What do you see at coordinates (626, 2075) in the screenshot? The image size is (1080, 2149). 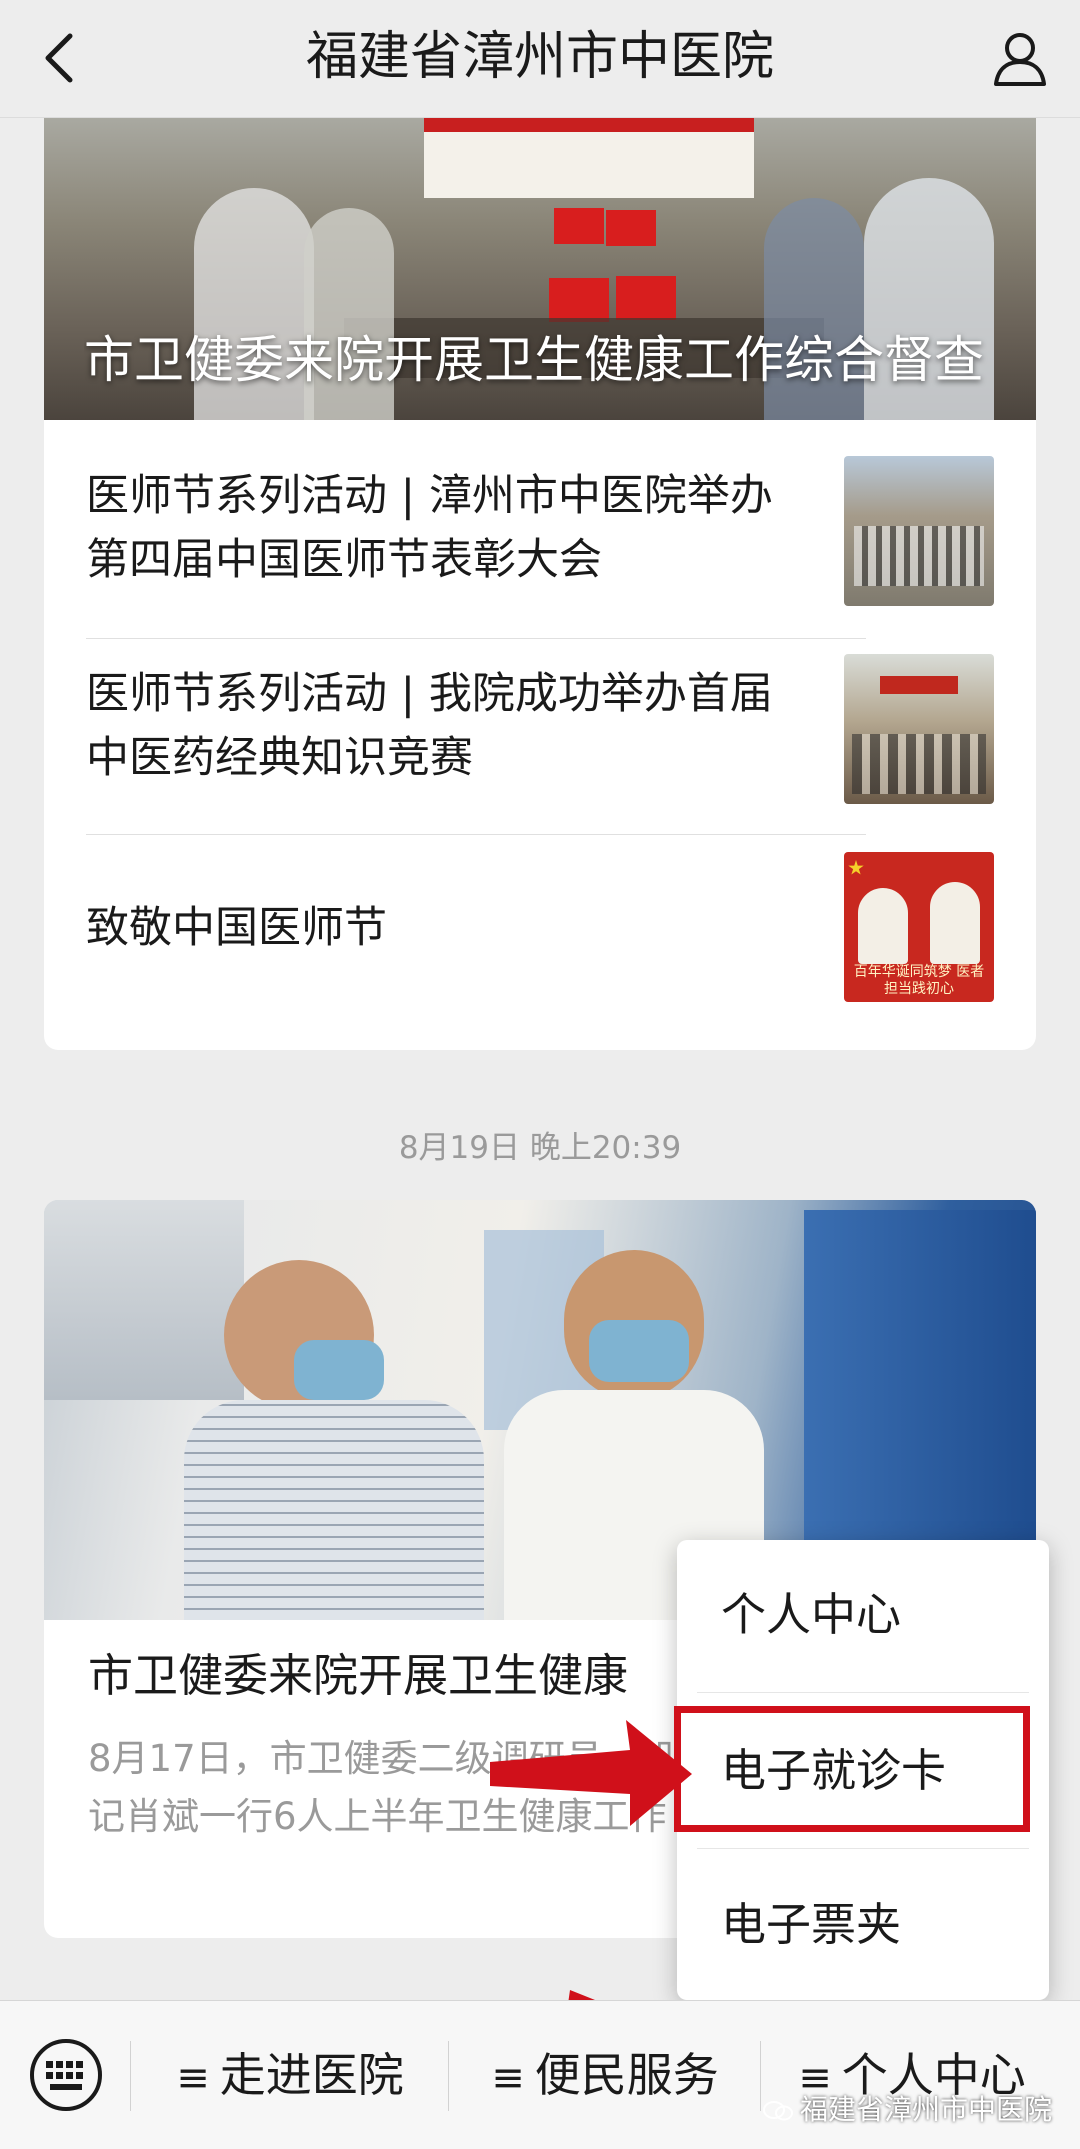 I see `menu-button-label: 便民服务` at bounding box center [626, 2075].